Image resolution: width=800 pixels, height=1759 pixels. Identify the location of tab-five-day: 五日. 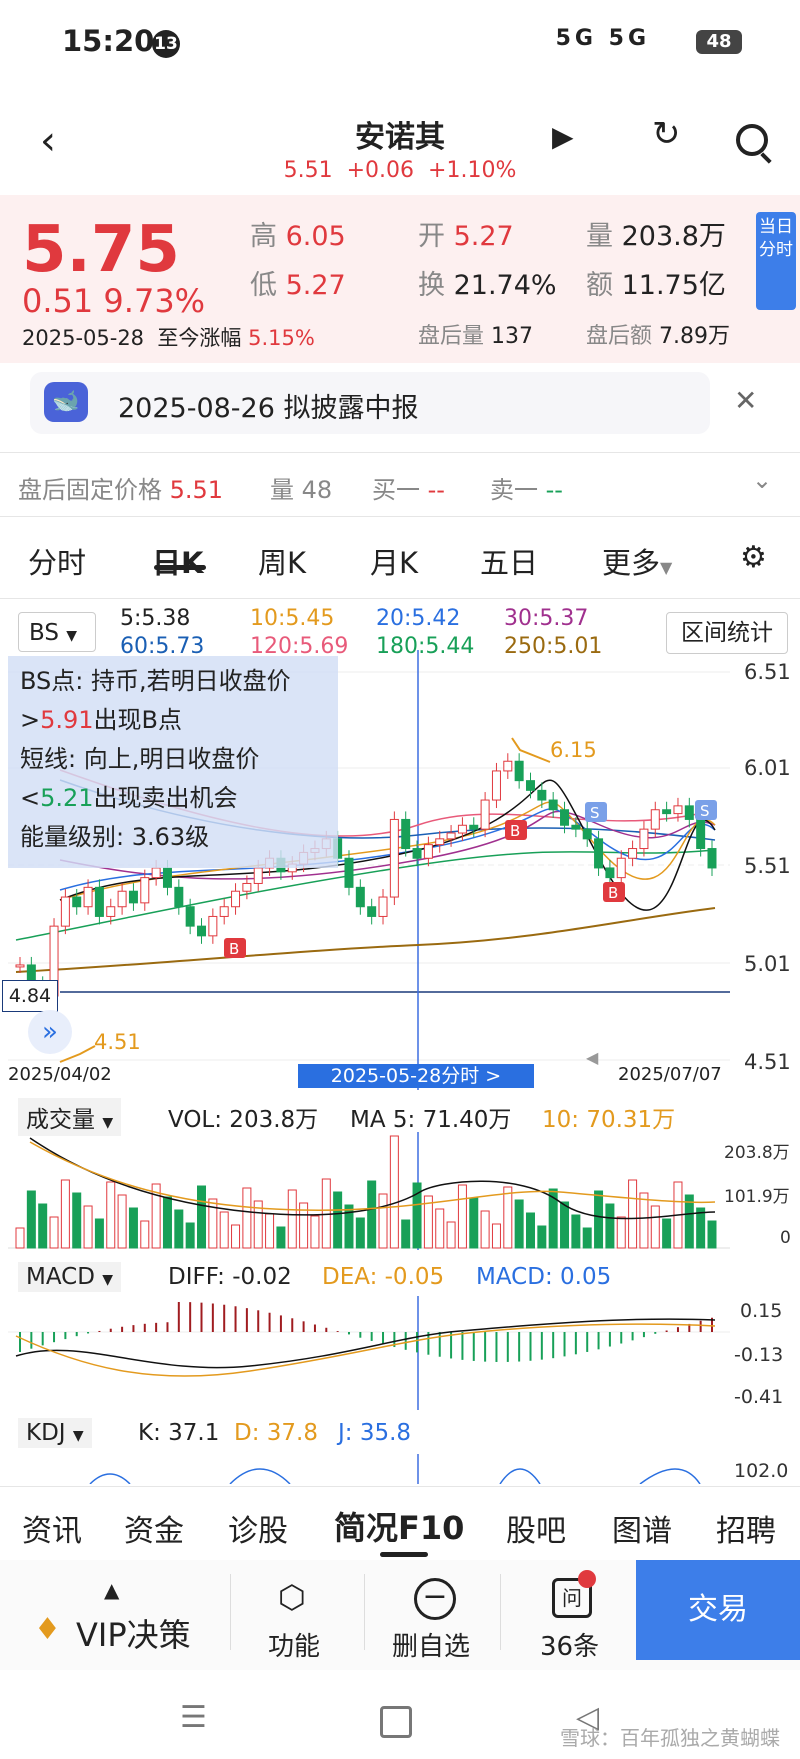
(509, 561).